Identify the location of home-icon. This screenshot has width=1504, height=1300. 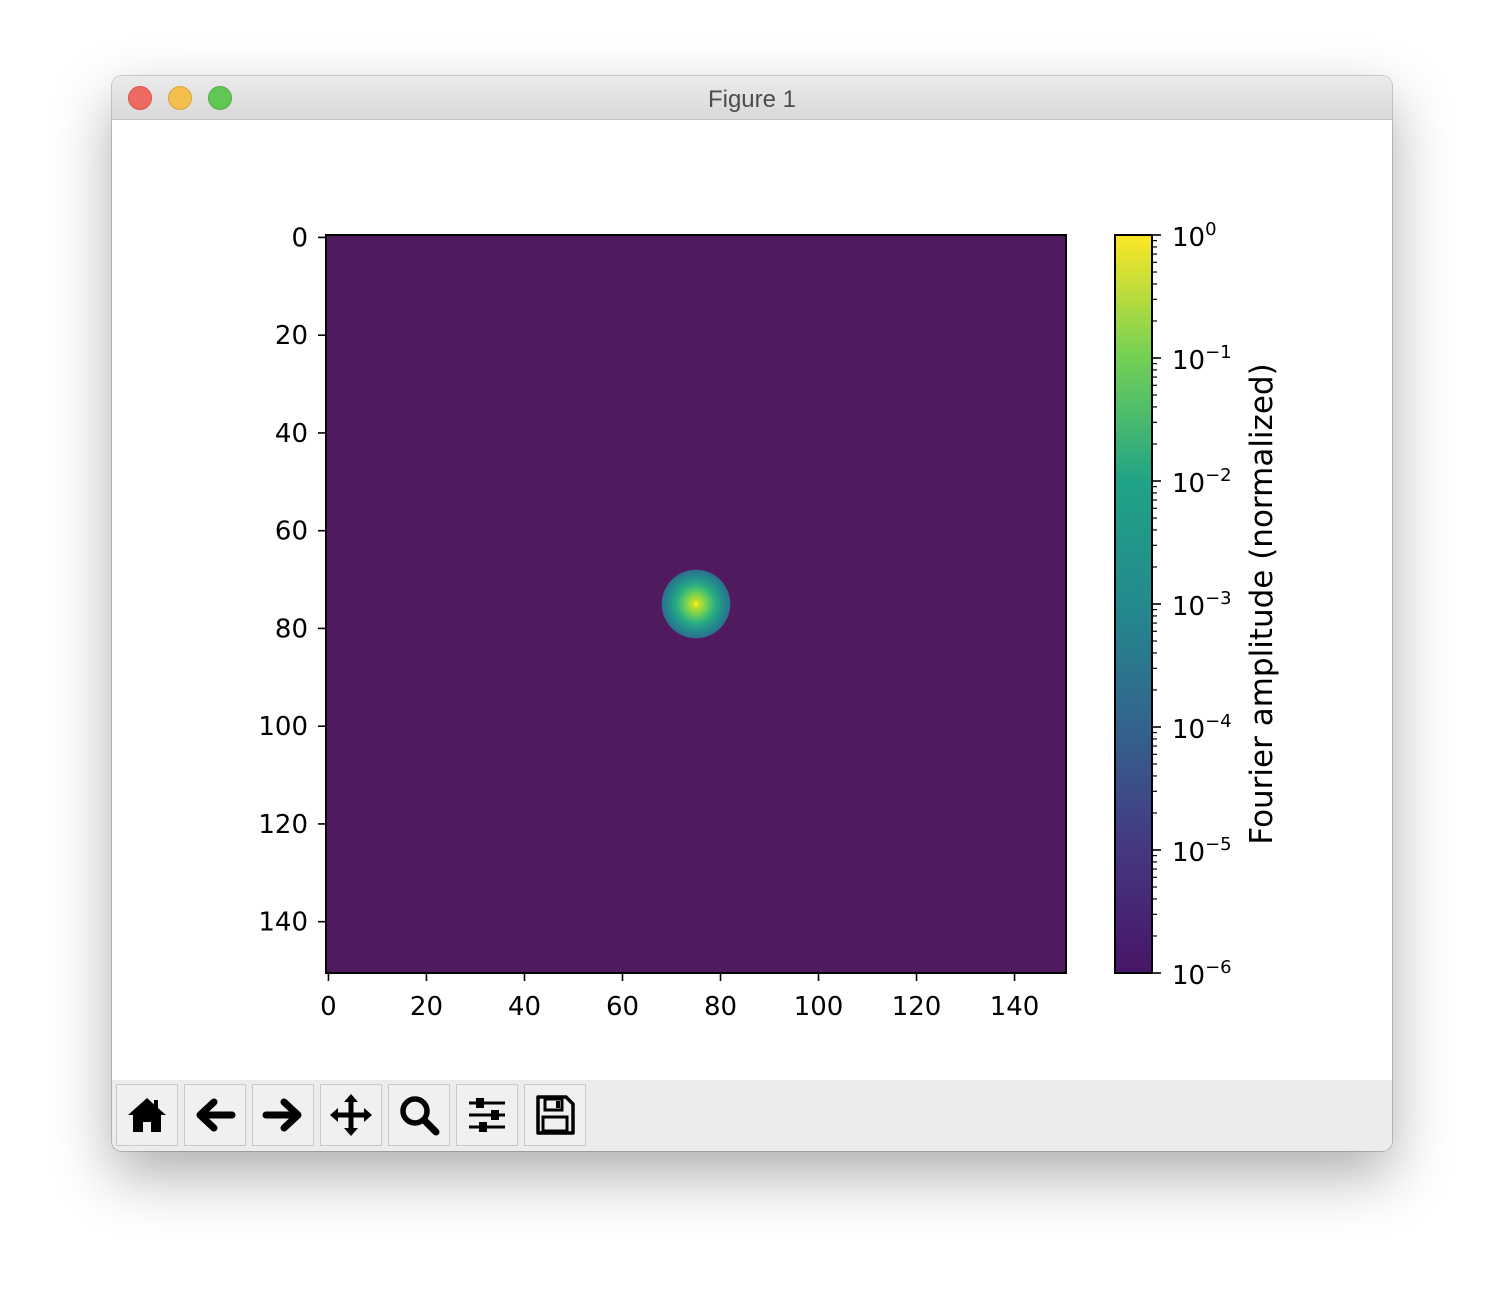
(147, 1115).